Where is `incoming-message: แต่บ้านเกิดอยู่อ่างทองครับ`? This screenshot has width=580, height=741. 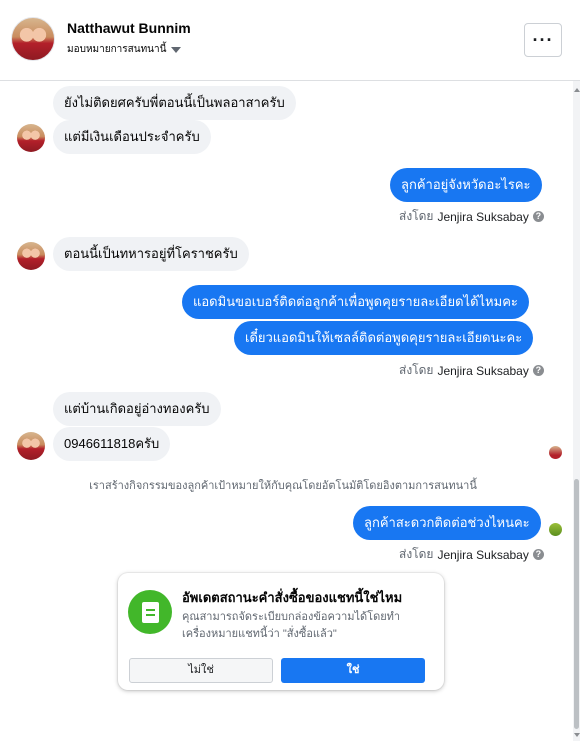 incoming-message: แต่บ้านเกิดอยู่อ่างทองครับ is located at coordinates (137, 409).